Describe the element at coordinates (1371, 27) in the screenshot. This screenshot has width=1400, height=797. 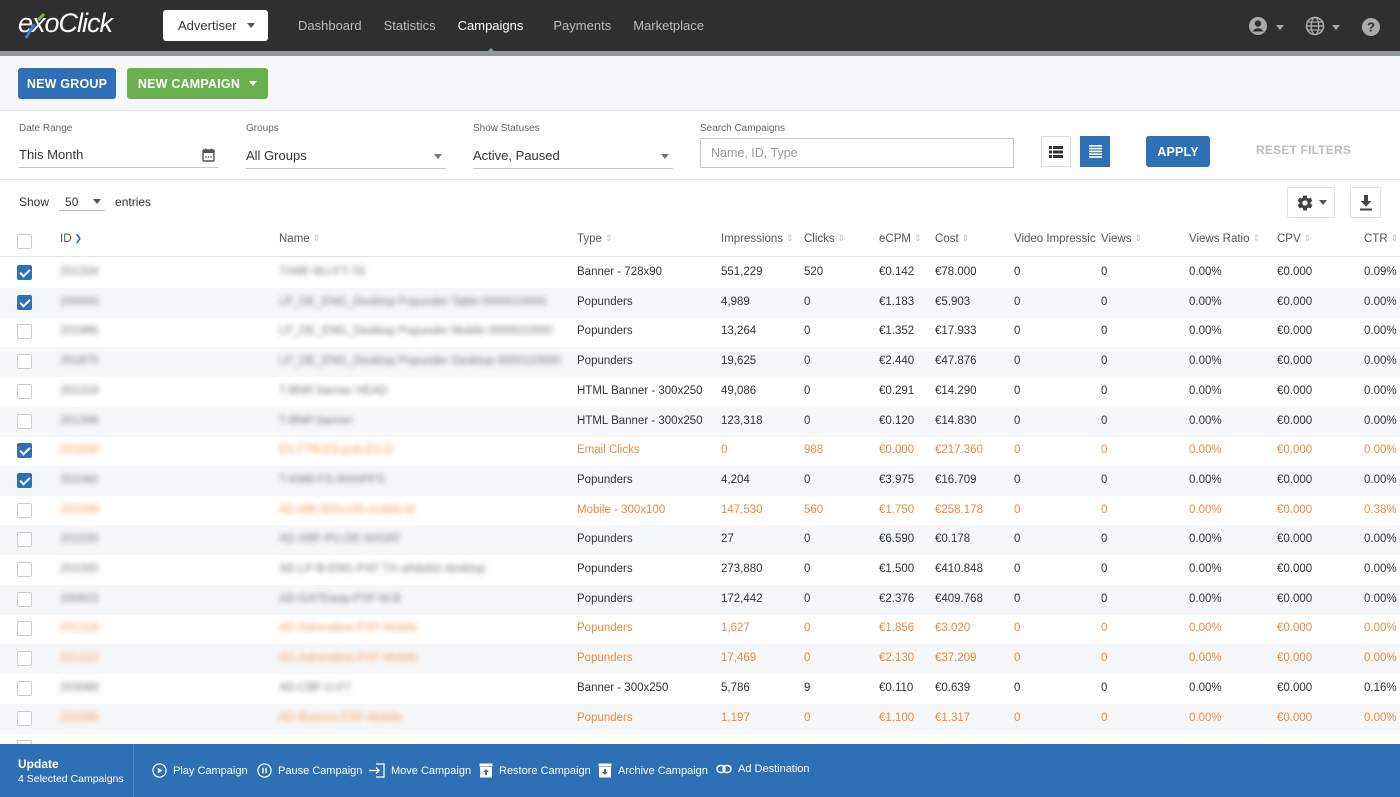
I see `help-icon: ?` at that location.